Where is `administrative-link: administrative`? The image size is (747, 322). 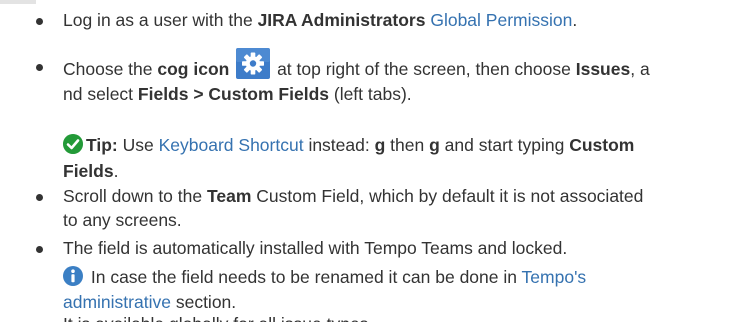
administrative-link: administrative is located at coordinates (117, 302).